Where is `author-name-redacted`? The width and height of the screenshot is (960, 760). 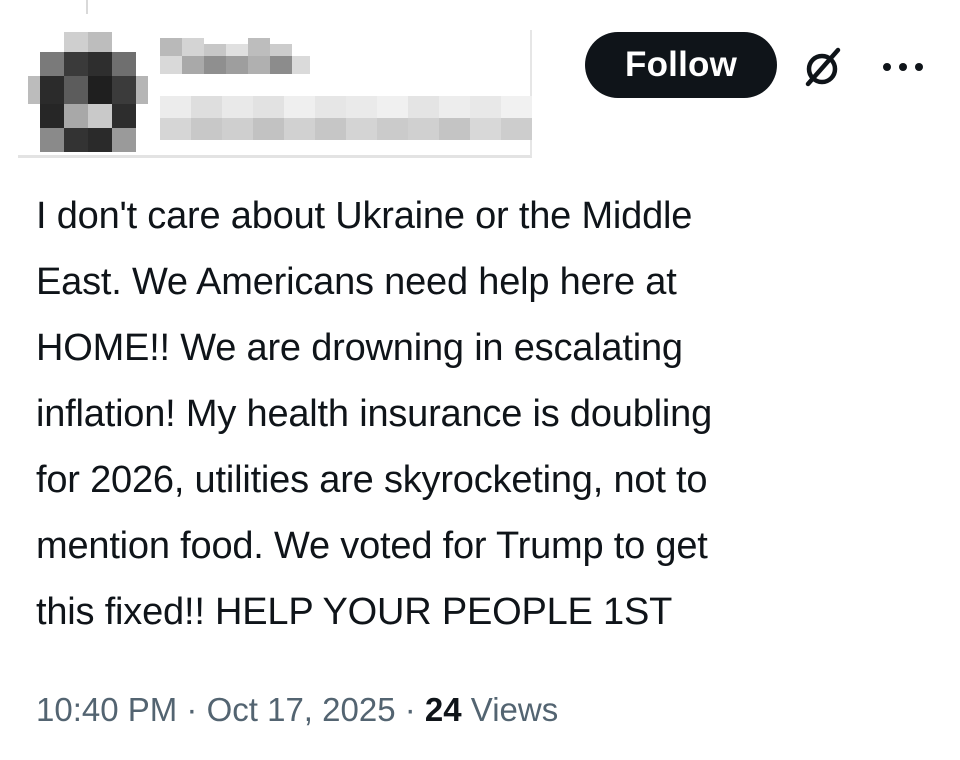 author-name-redacted is located at coordinates (235, 56).